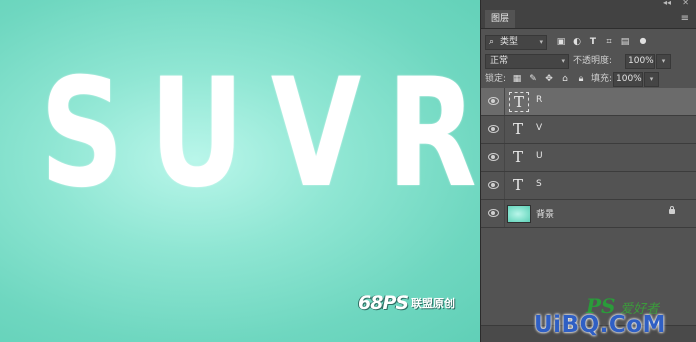 This screenshot has height=342, width=696. Describe the element at coordinates (625, 42) in the screenshot. I see `smart-object-filter-icon: ▤` at that location.